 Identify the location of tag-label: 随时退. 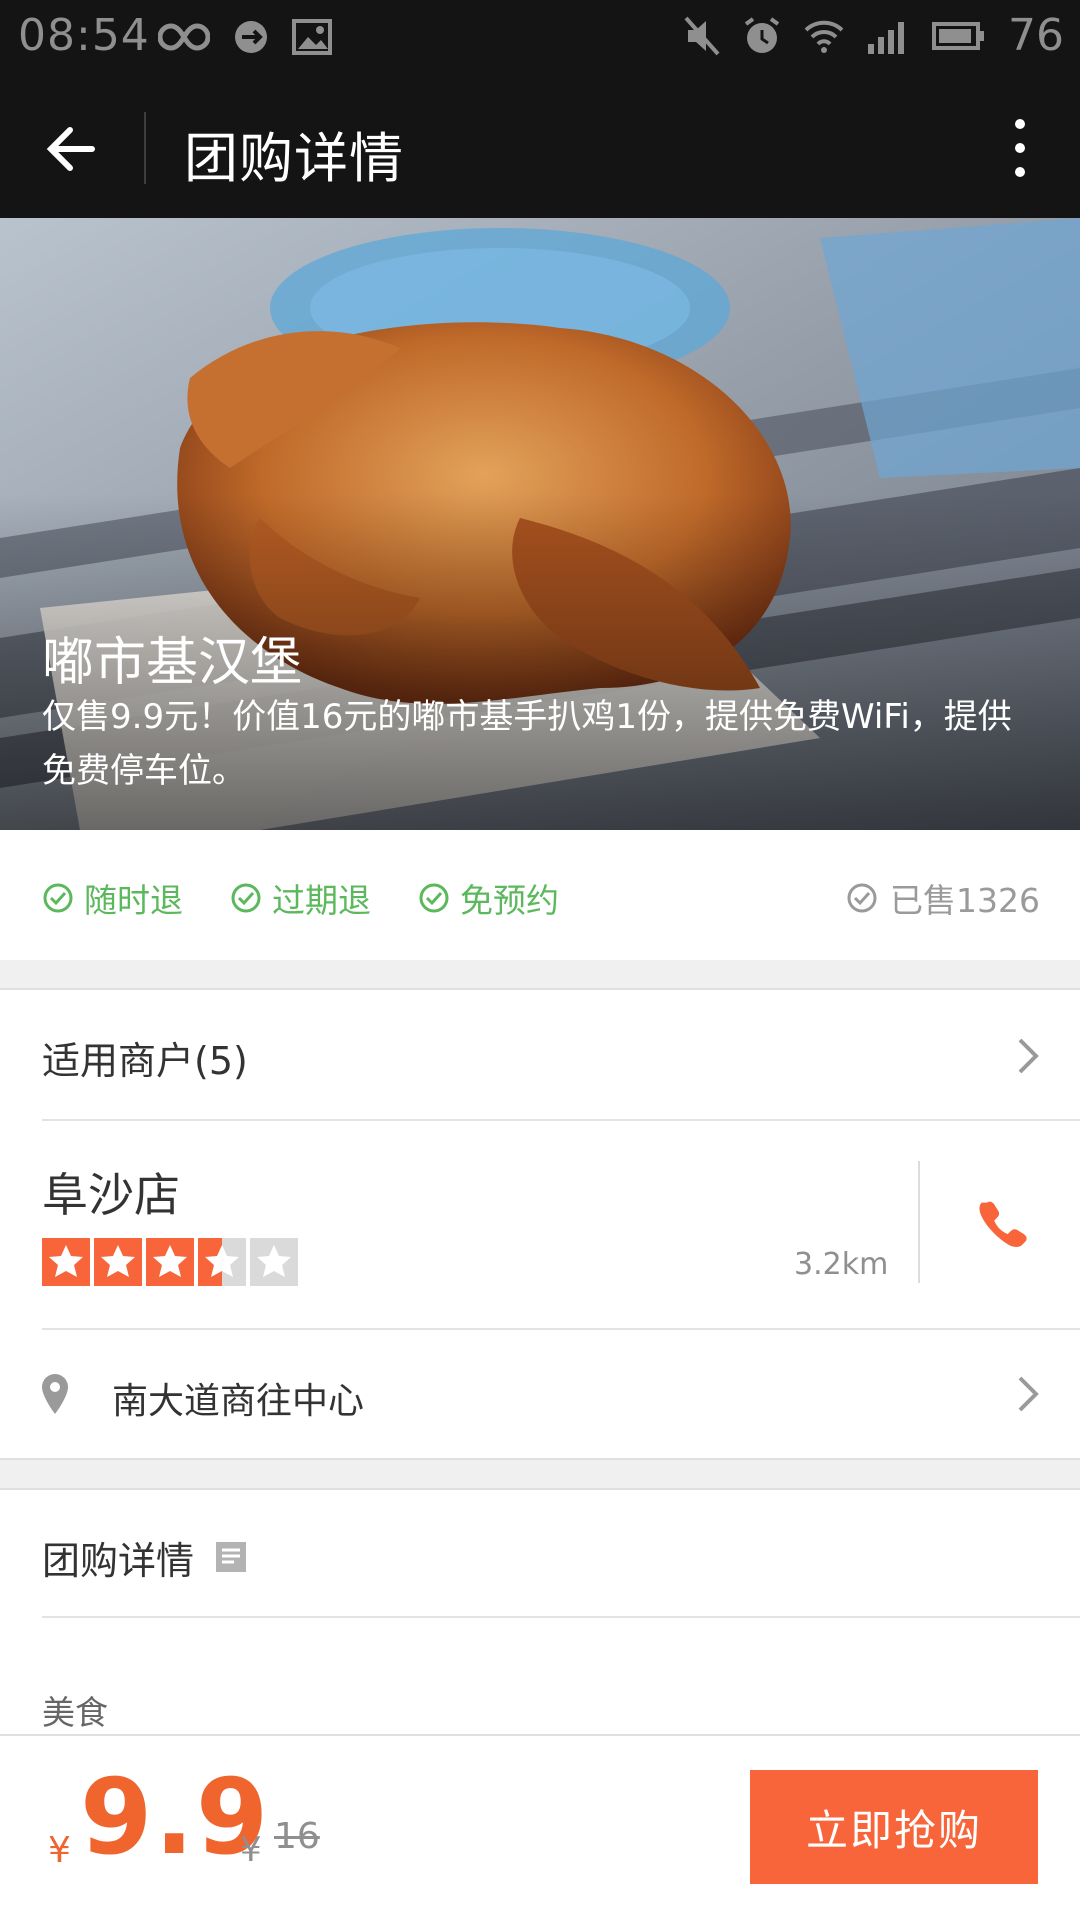
(133, 900).